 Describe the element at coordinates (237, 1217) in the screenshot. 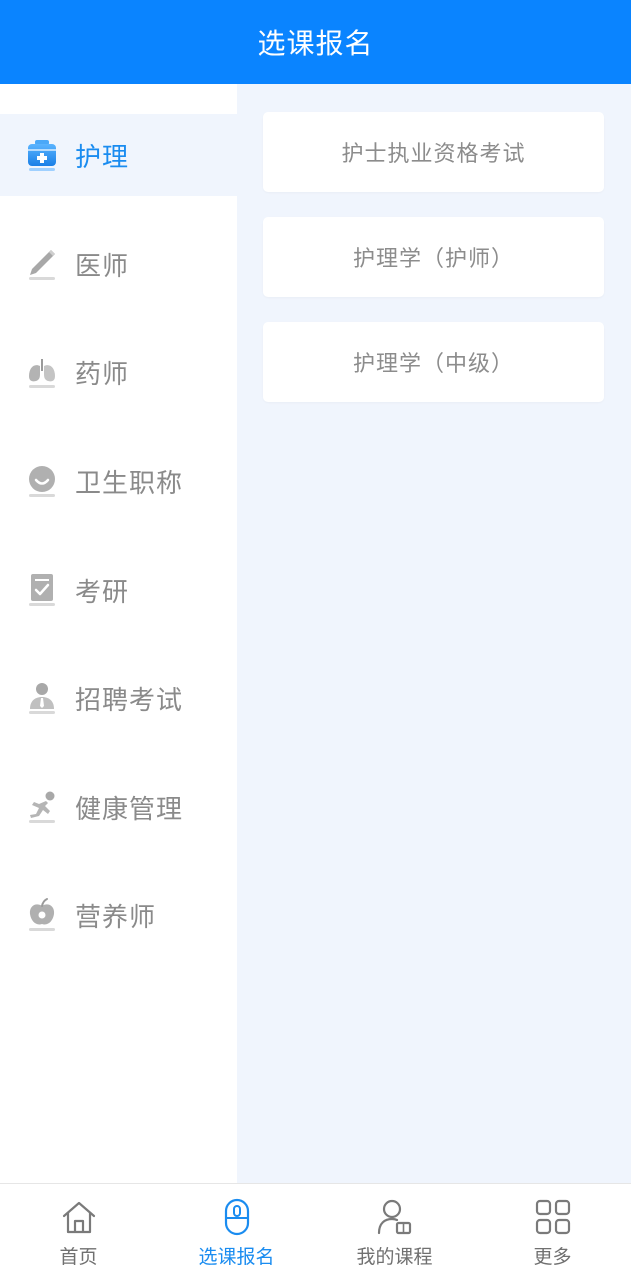

I see `mouse-icon` at that location.